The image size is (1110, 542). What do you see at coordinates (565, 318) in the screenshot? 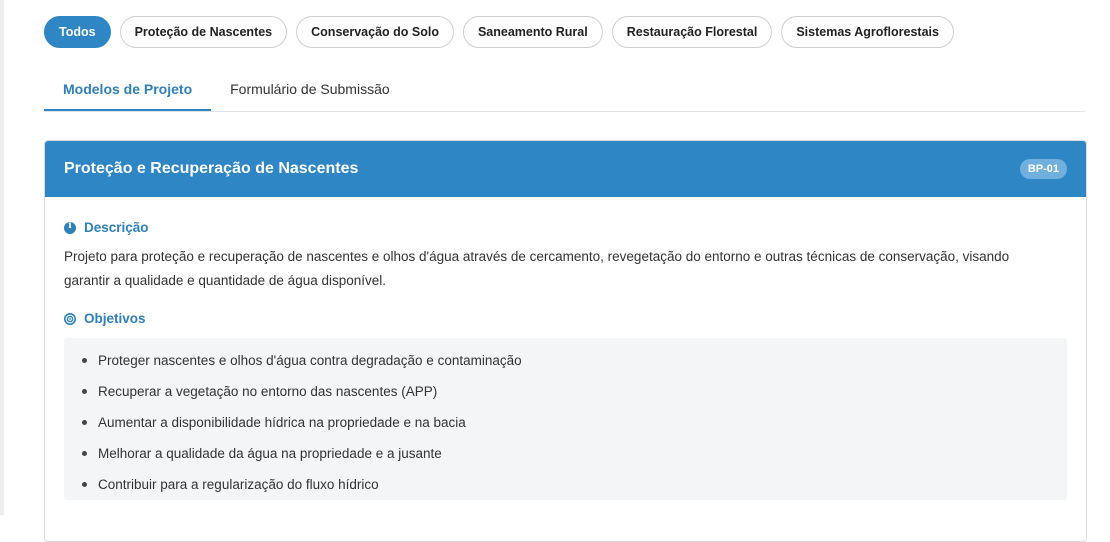
I see `objectives-heading: Objetivos` at bounding box center [565, 318].